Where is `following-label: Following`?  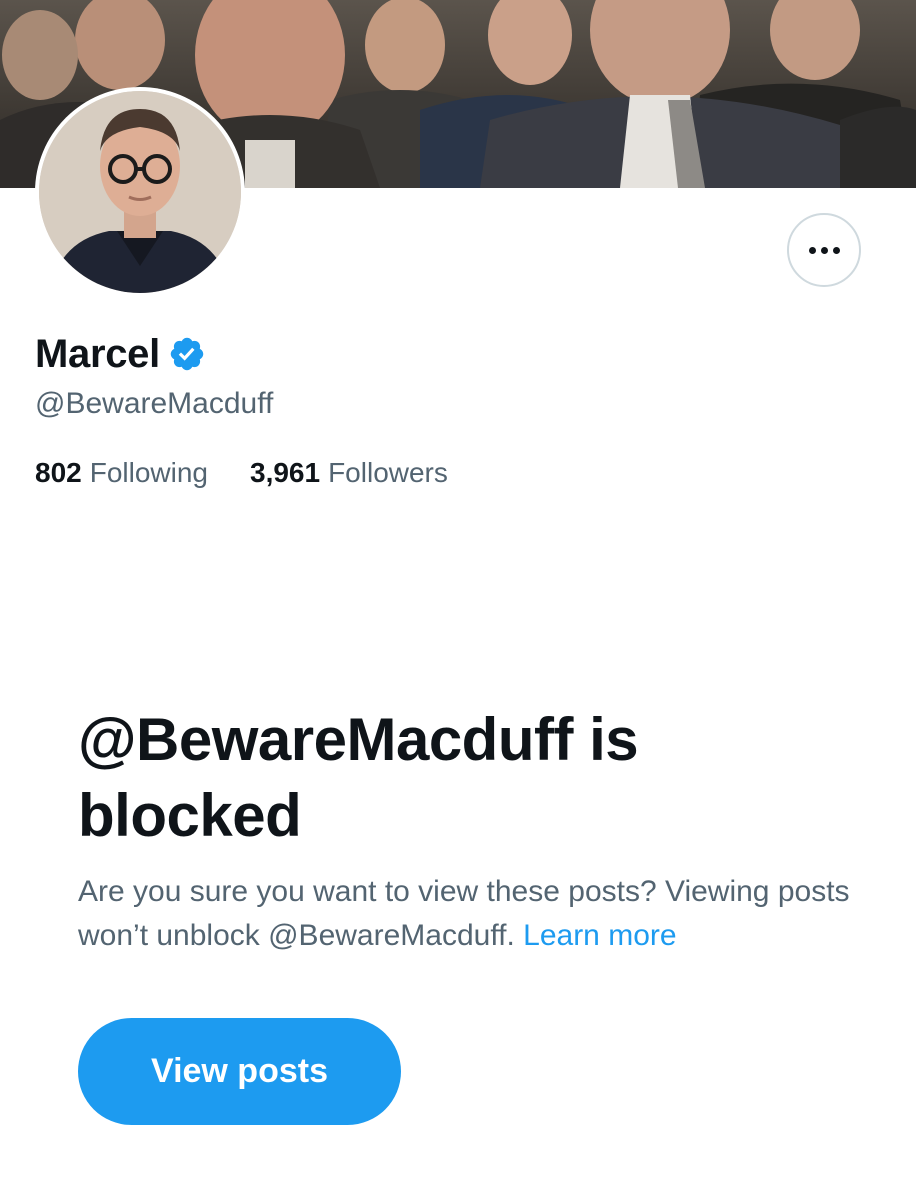
following-label: Following is located at coordinates (148, 472).